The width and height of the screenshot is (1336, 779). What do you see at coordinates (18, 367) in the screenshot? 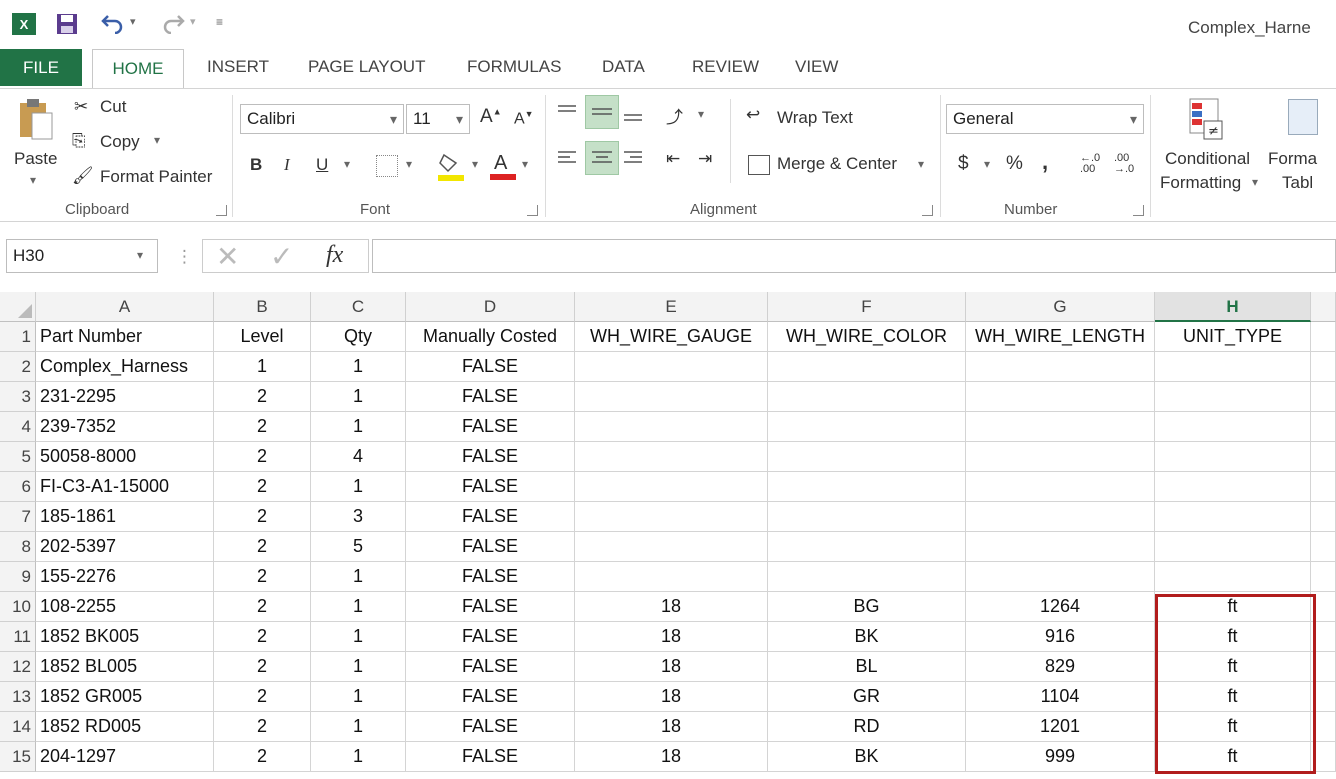
I see `row-header: 2` at bounding box center [18, 367].